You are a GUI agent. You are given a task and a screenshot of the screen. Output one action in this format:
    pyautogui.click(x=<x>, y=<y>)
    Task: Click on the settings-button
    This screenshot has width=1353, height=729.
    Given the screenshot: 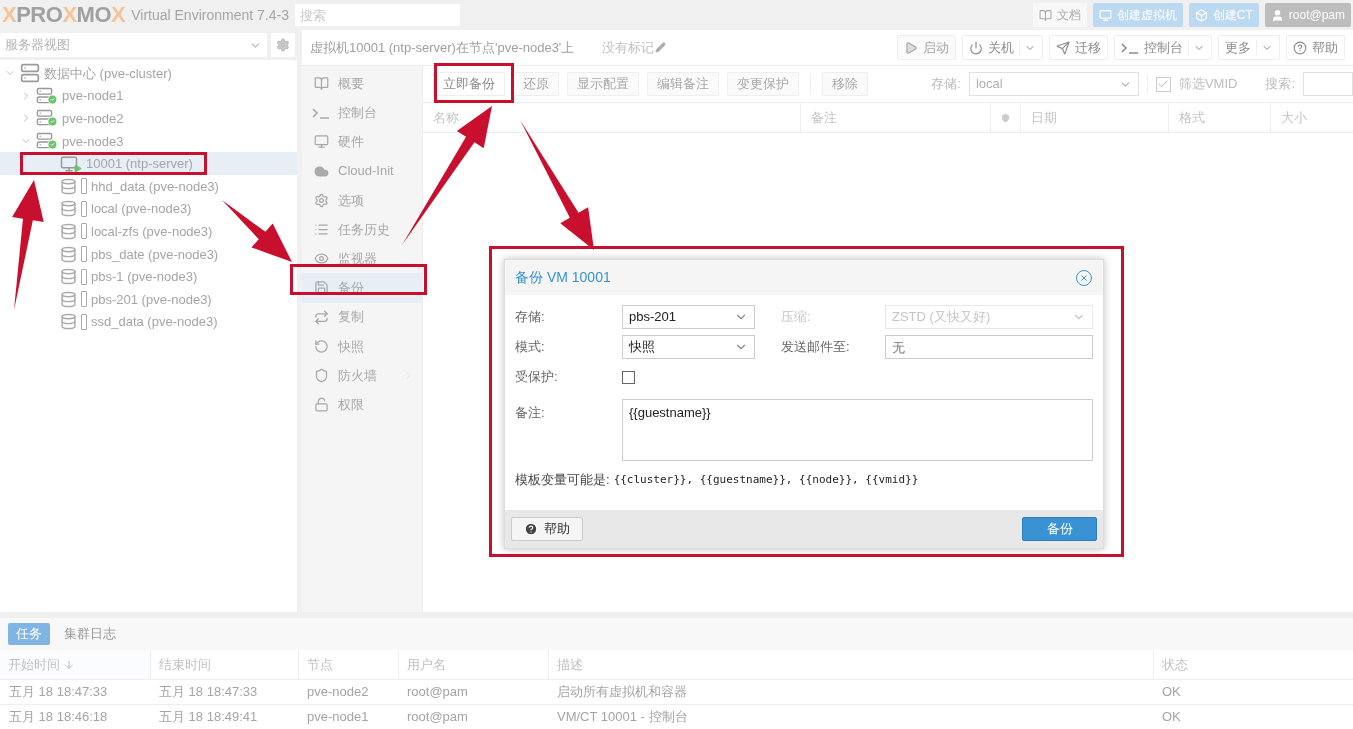 What is the action you would take?
    pyautogui.click(x=283, y=45)
    